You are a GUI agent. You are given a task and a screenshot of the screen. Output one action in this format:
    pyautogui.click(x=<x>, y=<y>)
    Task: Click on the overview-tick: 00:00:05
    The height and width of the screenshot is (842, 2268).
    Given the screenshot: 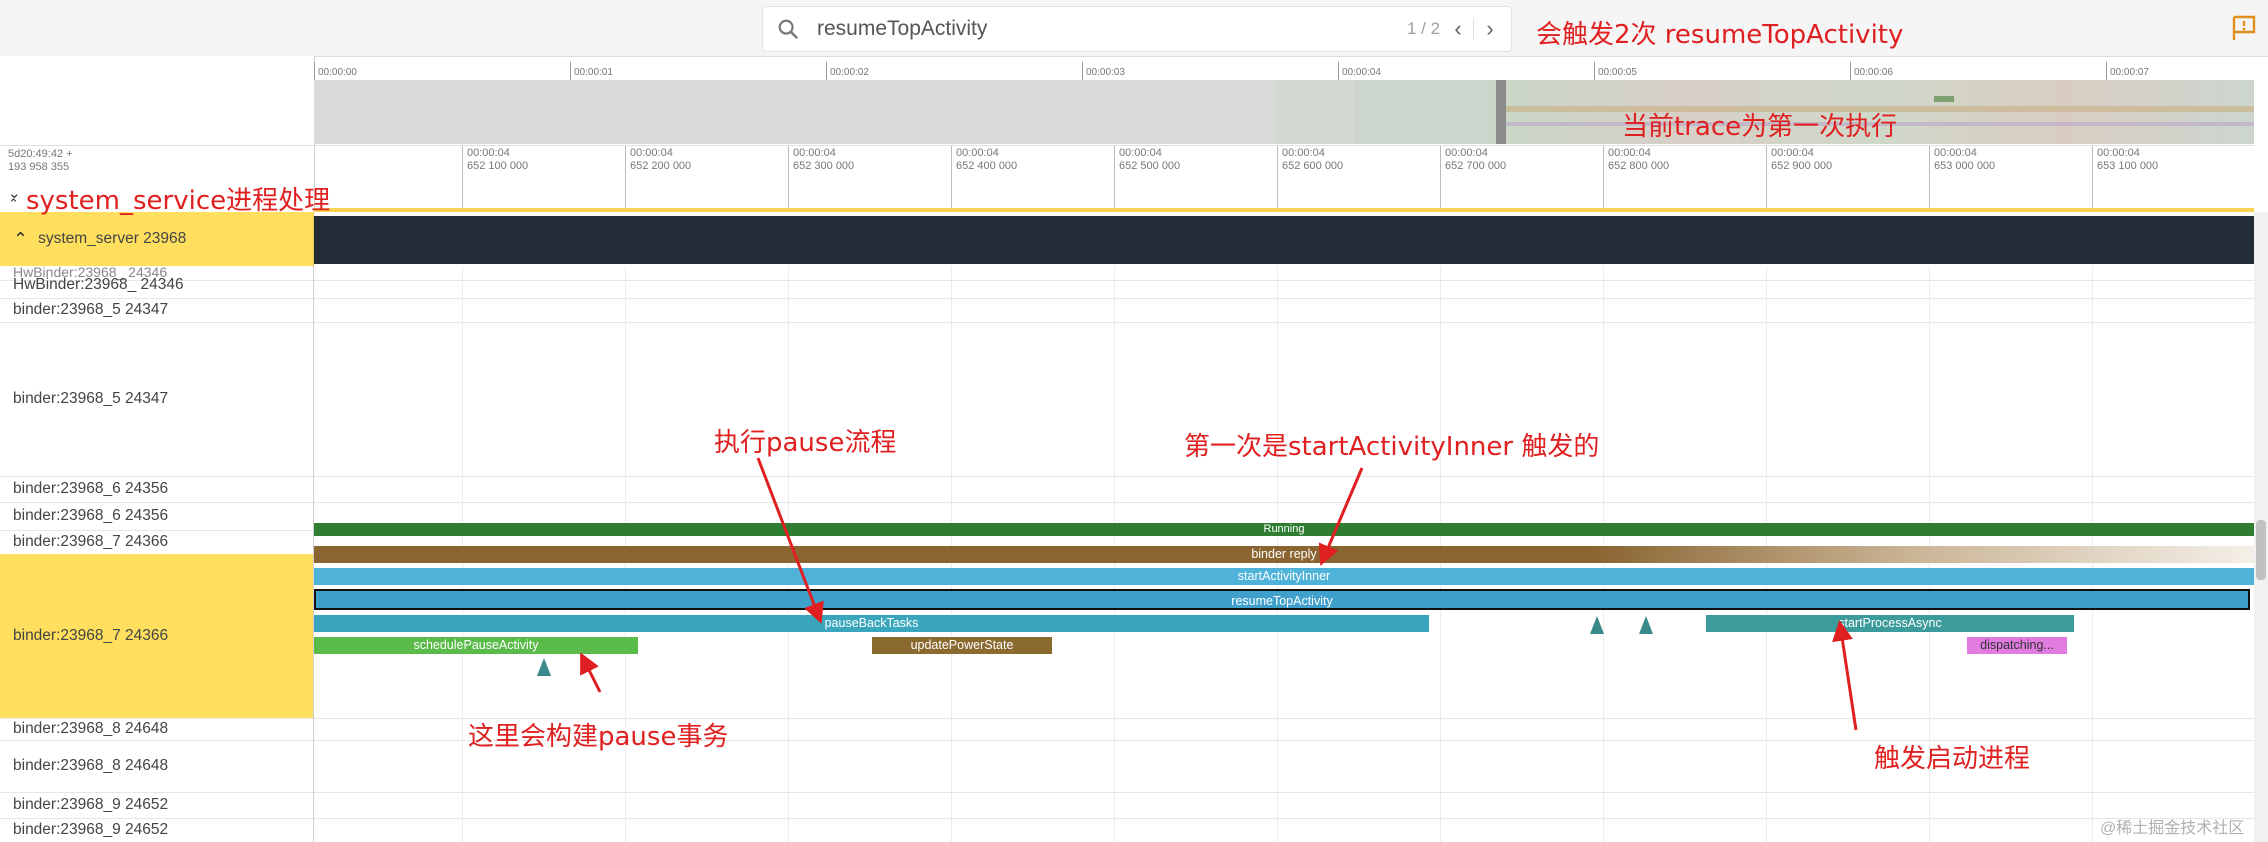 What is the action you would take?
    pyautogui.click(x=1615, y=71)
    